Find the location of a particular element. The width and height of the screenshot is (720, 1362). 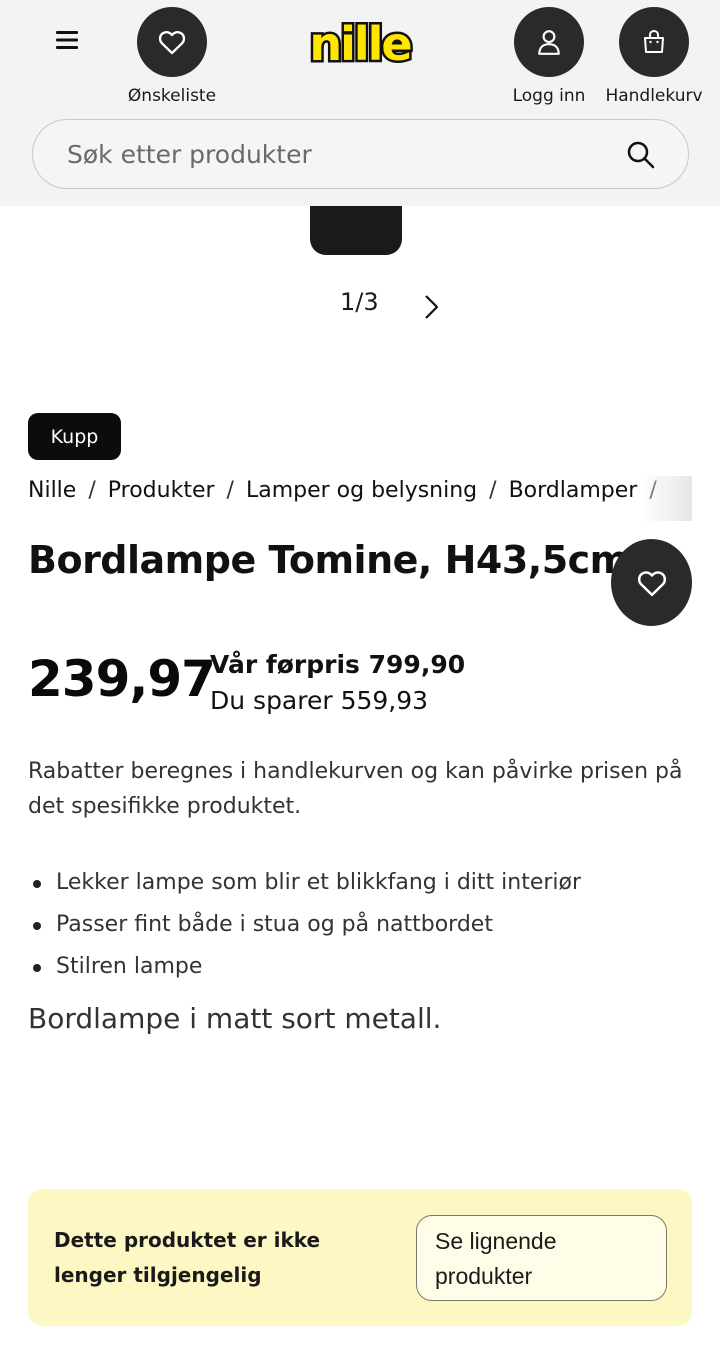

logo-text: nille is located at coordinates (359, 44).